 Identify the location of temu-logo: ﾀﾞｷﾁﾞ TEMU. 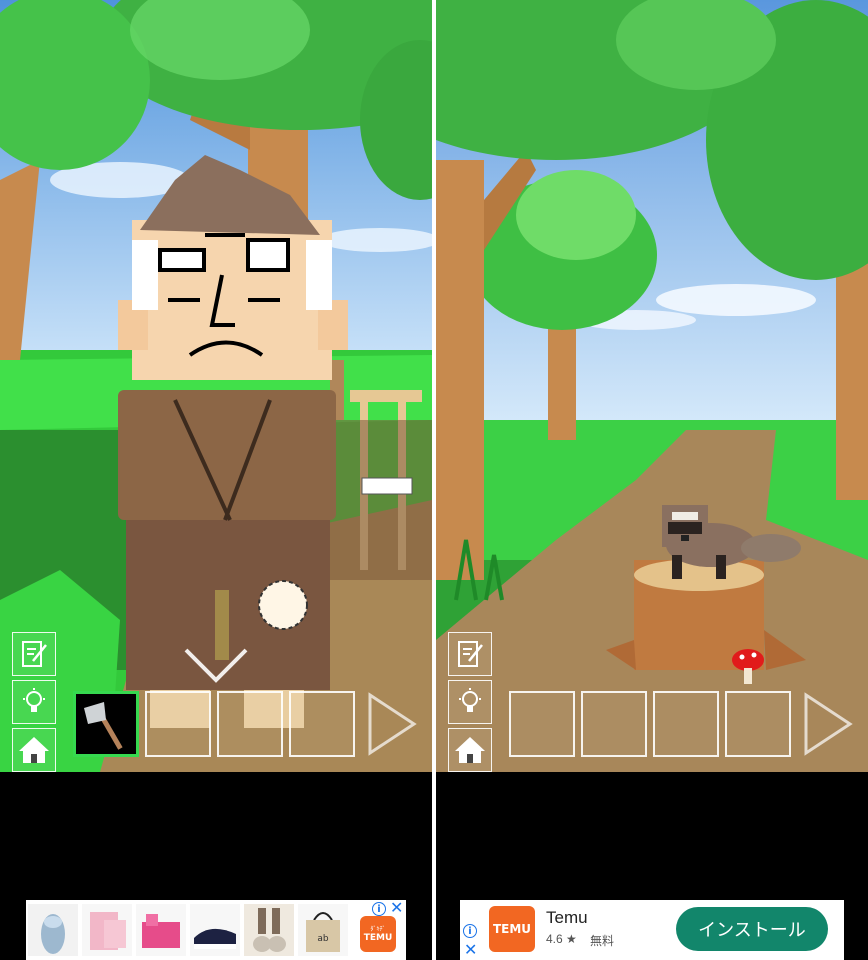
(378, 934).